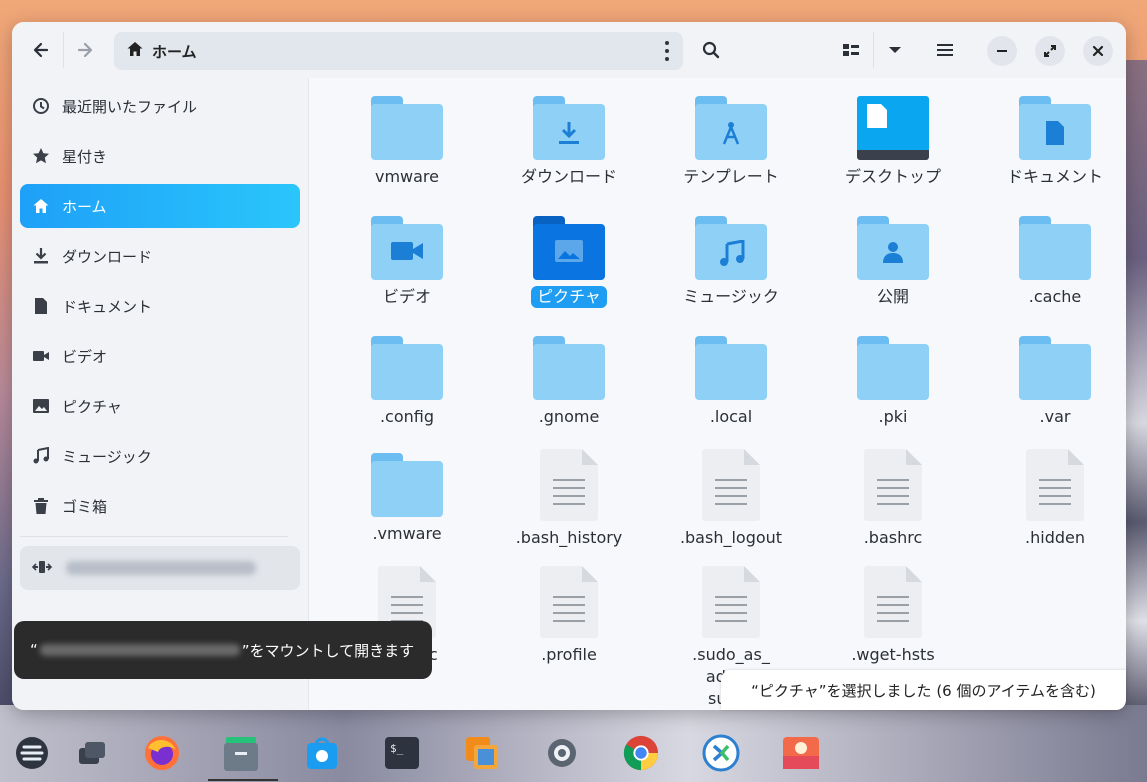 This screenshot has height=782, width=1147. Describe the element at coordinates (569, 537) in the screenshot. I see `file-name-label: .bash_history` at that location.